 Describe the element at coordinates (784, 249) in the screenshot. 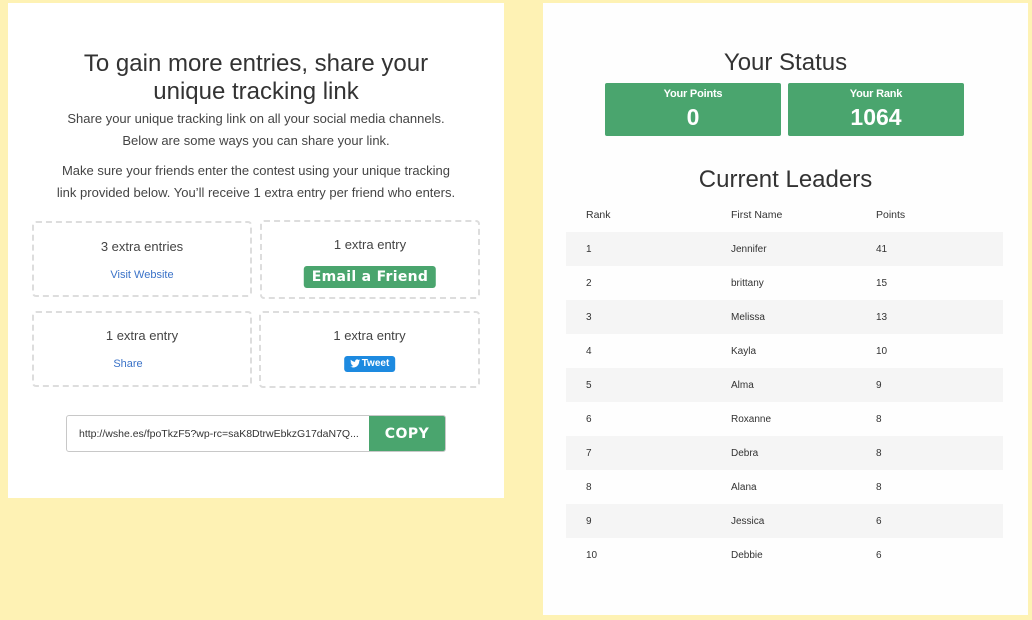

I see `table-row: 1 Jennifer 41` at that location.